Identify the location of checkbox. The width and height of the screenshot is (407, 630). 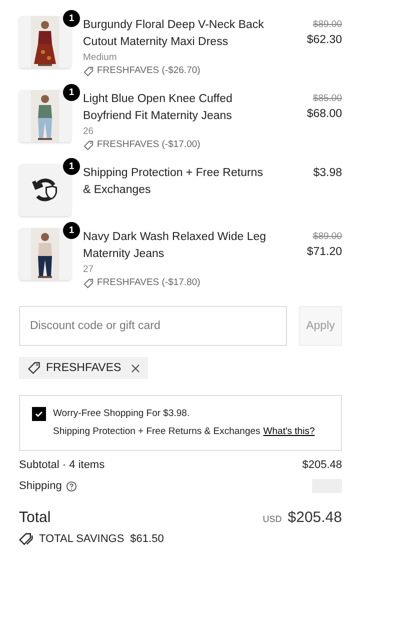
(39, 414).